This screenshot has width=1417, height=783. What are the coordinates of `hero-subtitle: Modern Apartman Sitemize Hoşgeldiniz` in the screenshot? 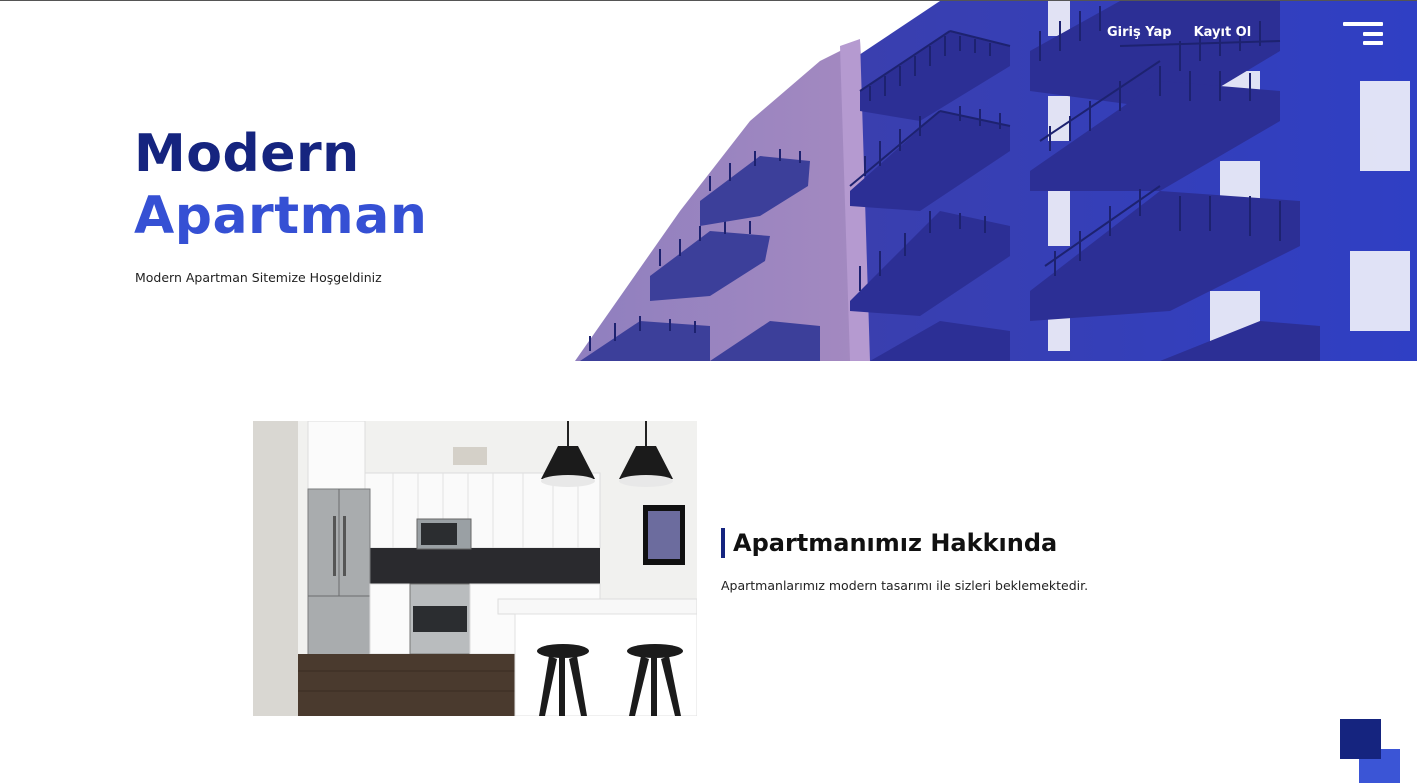 It's located at (258, 277).